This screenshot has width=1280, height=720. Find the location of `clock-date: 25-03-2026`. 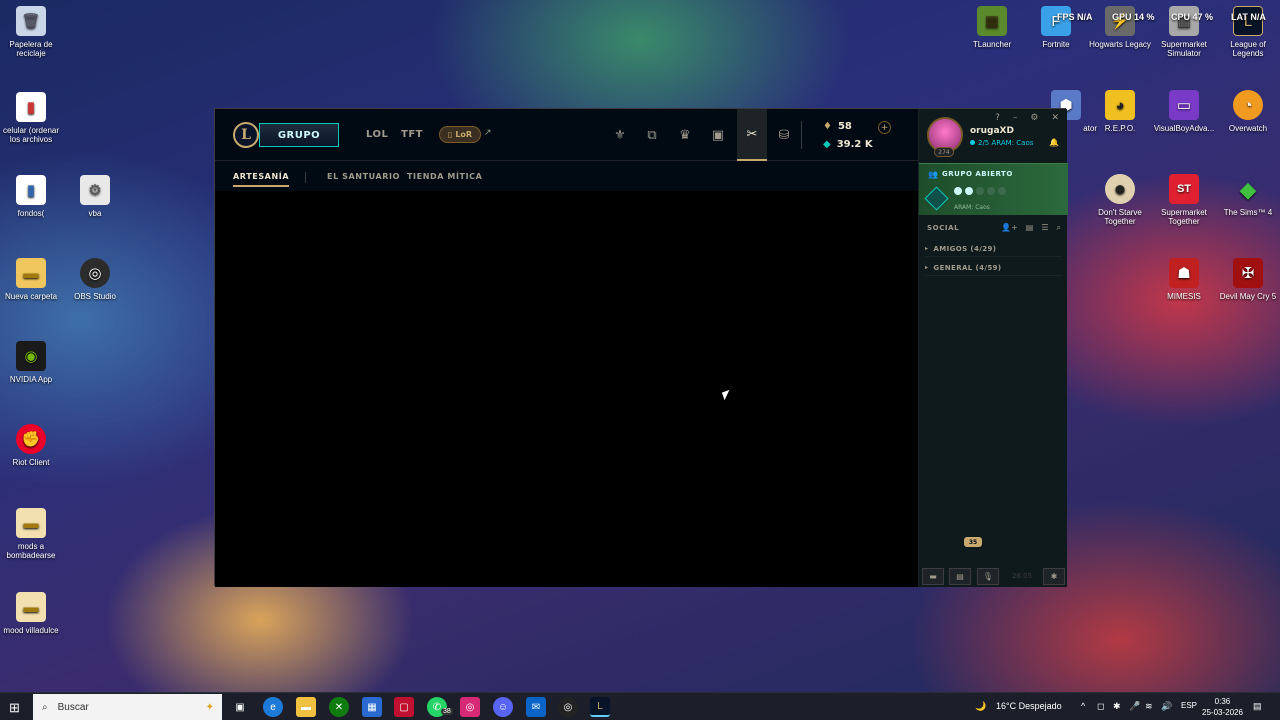

clock-date: 25-03-2026 is located at coordinates (1222, 712).